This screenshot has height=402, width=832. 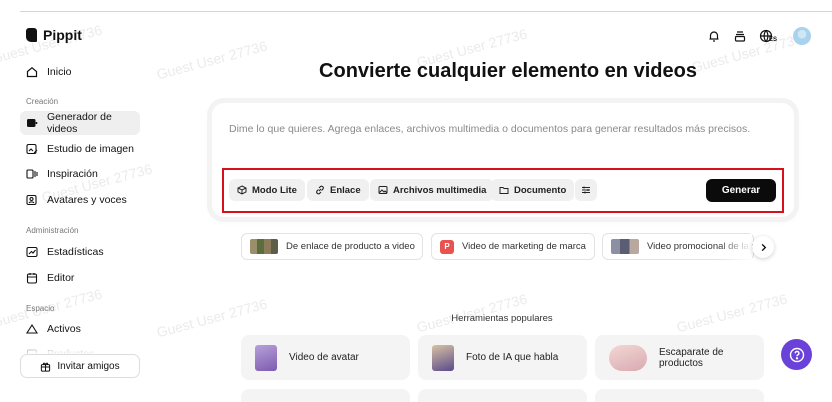 I want to click on avatar-icon, so click(x=31, y=200).